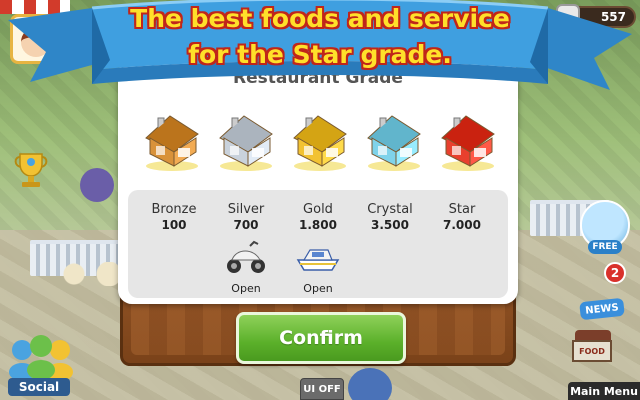 The height and width of the screenshot is (400, 640). What do you see at coordinates (320, 18) in the screenshot?
I see `banner-line-1: The best foods and service` at bounding box center [320, 18].